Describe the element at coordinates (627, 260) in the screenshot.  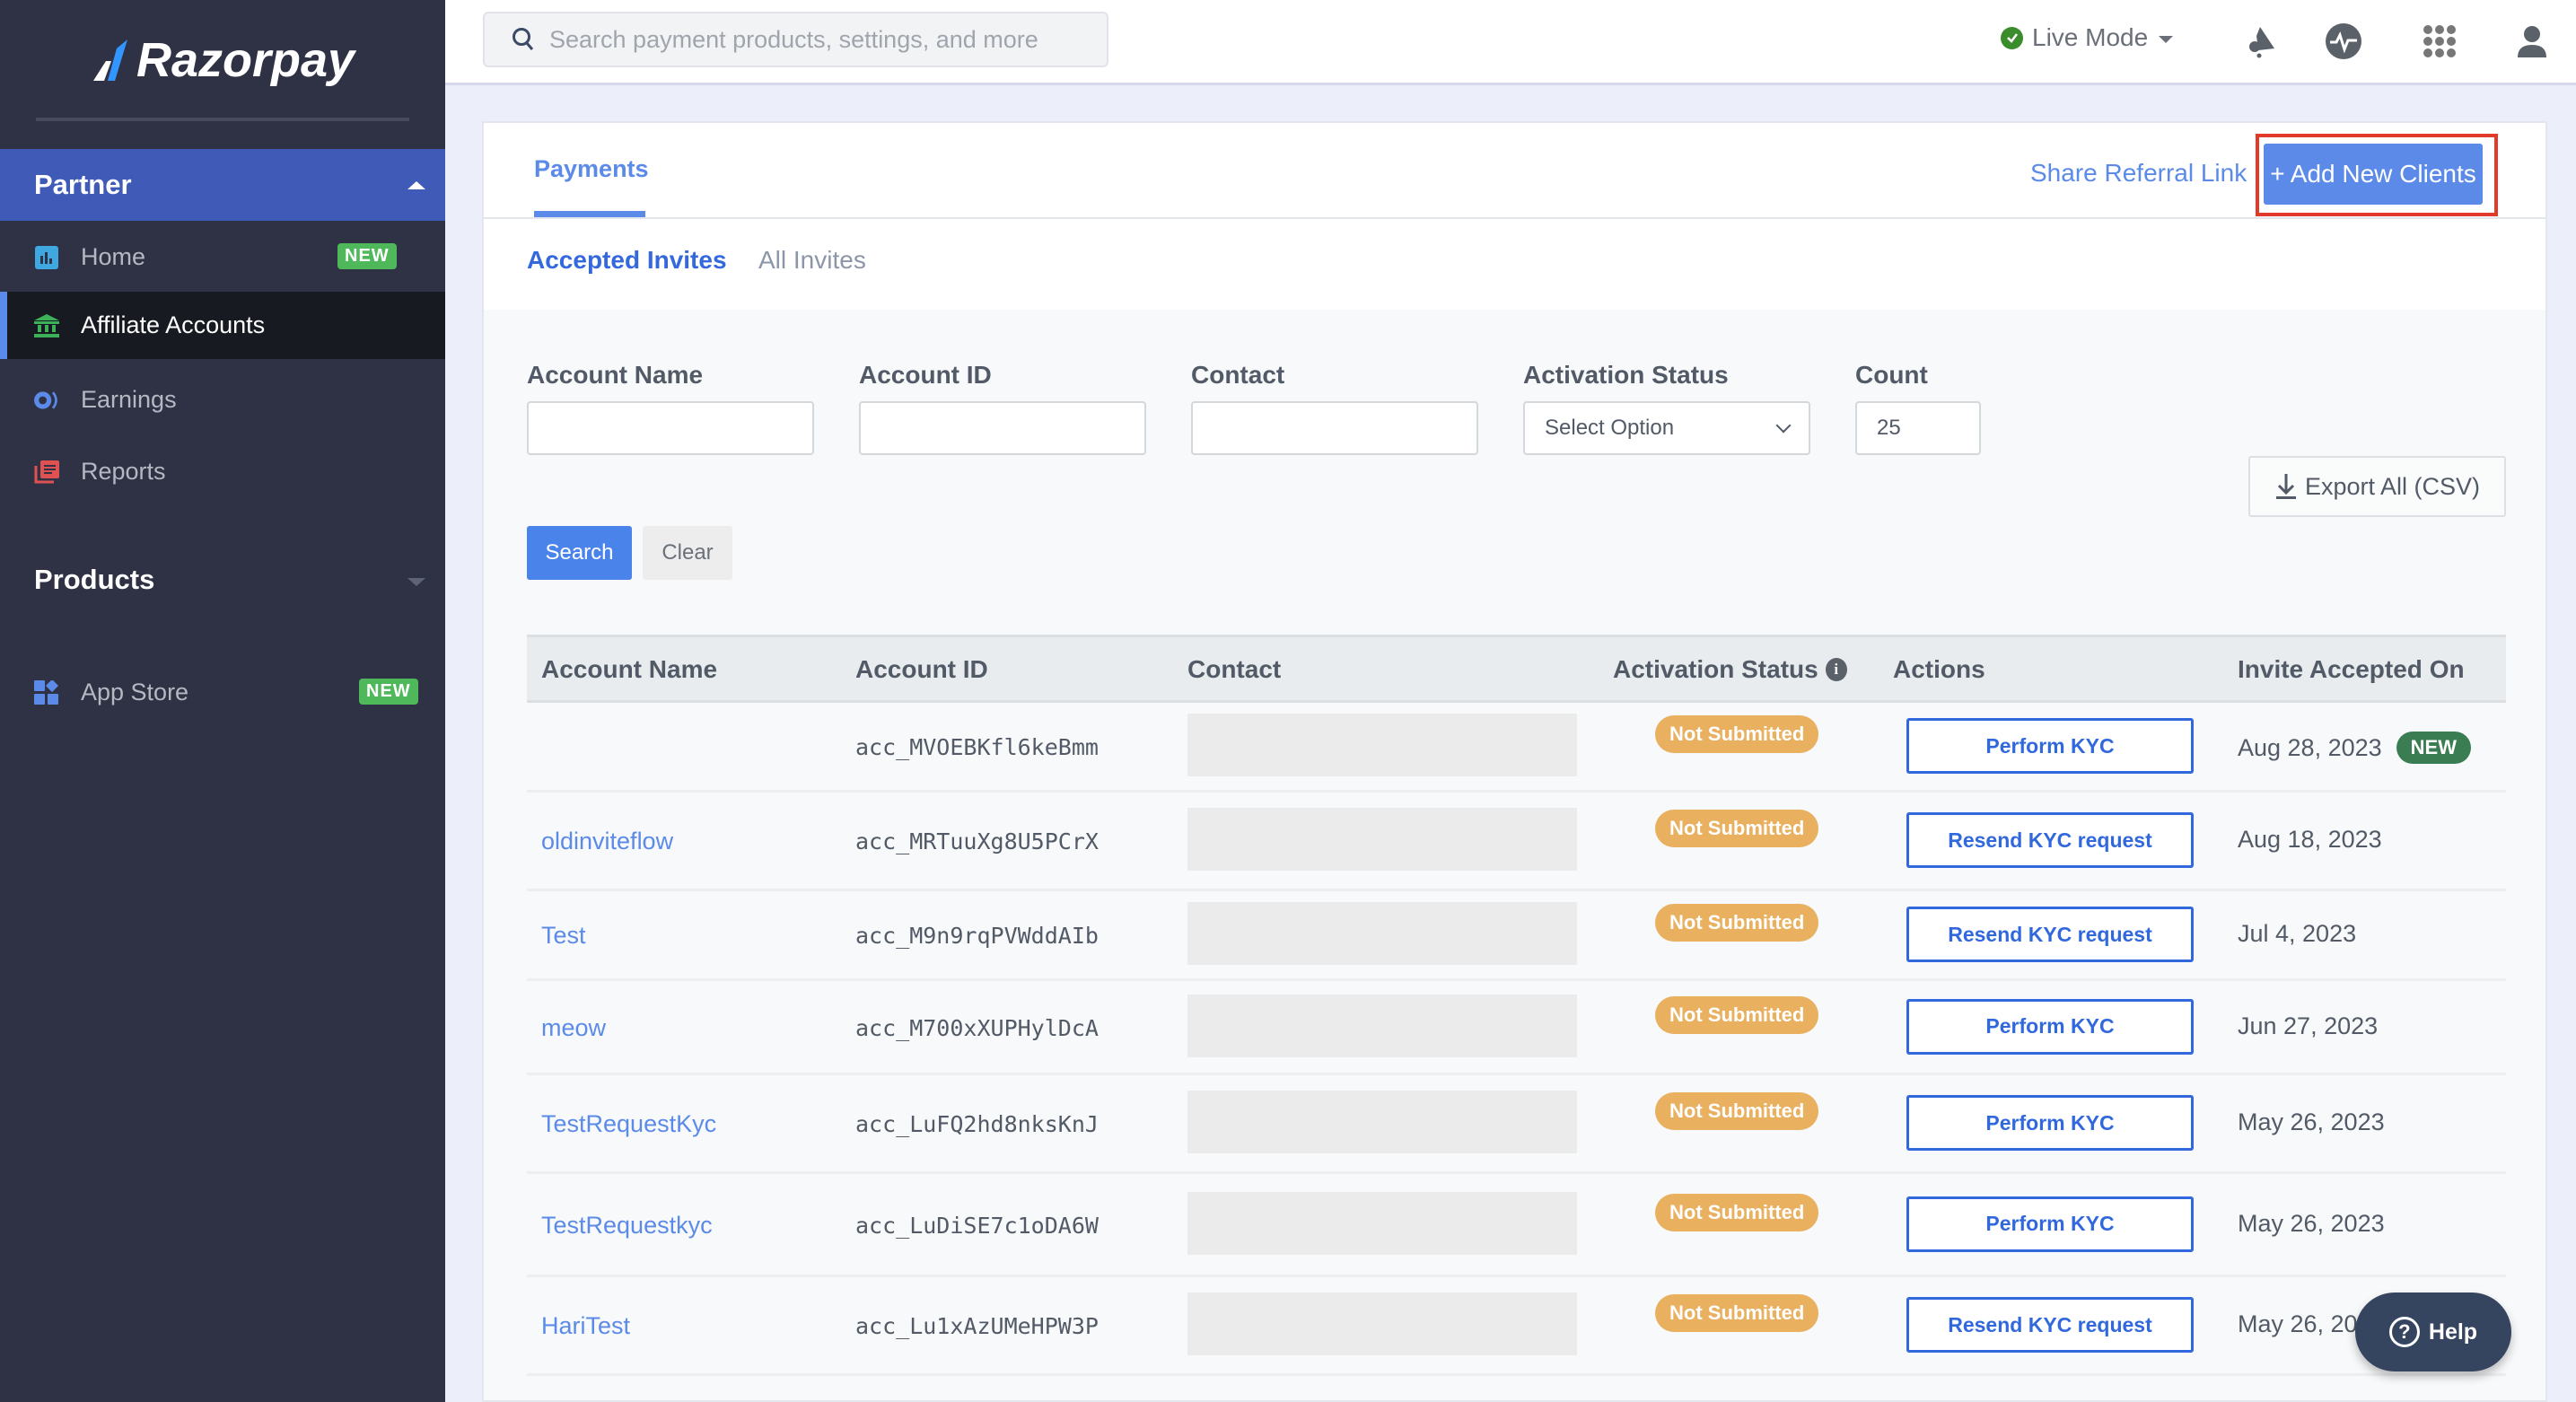
I see `subtab-accepted-invites: Accepted Invites` at that location.